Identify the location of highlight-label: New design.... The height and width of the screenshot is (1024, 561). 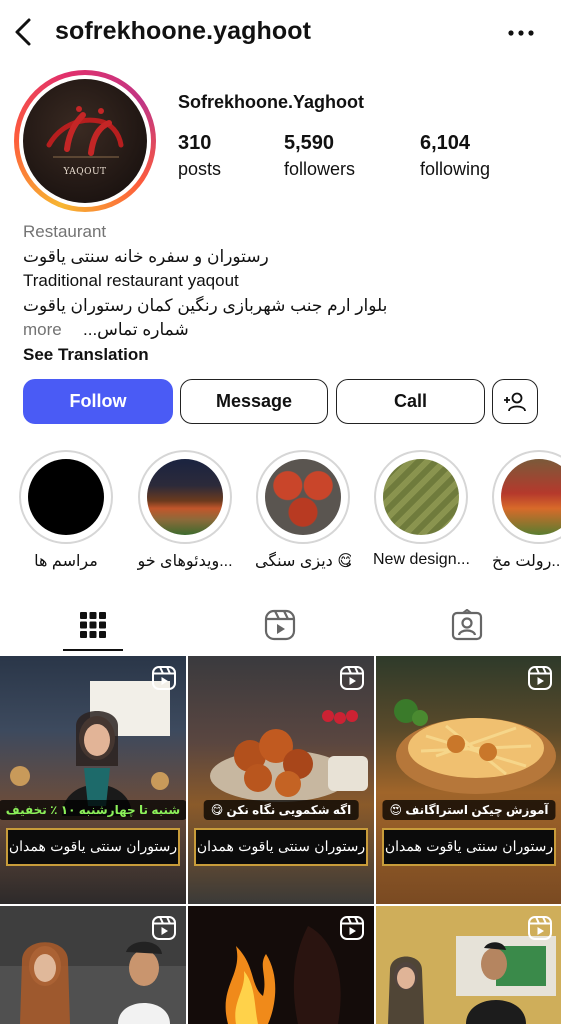
(421, 559).